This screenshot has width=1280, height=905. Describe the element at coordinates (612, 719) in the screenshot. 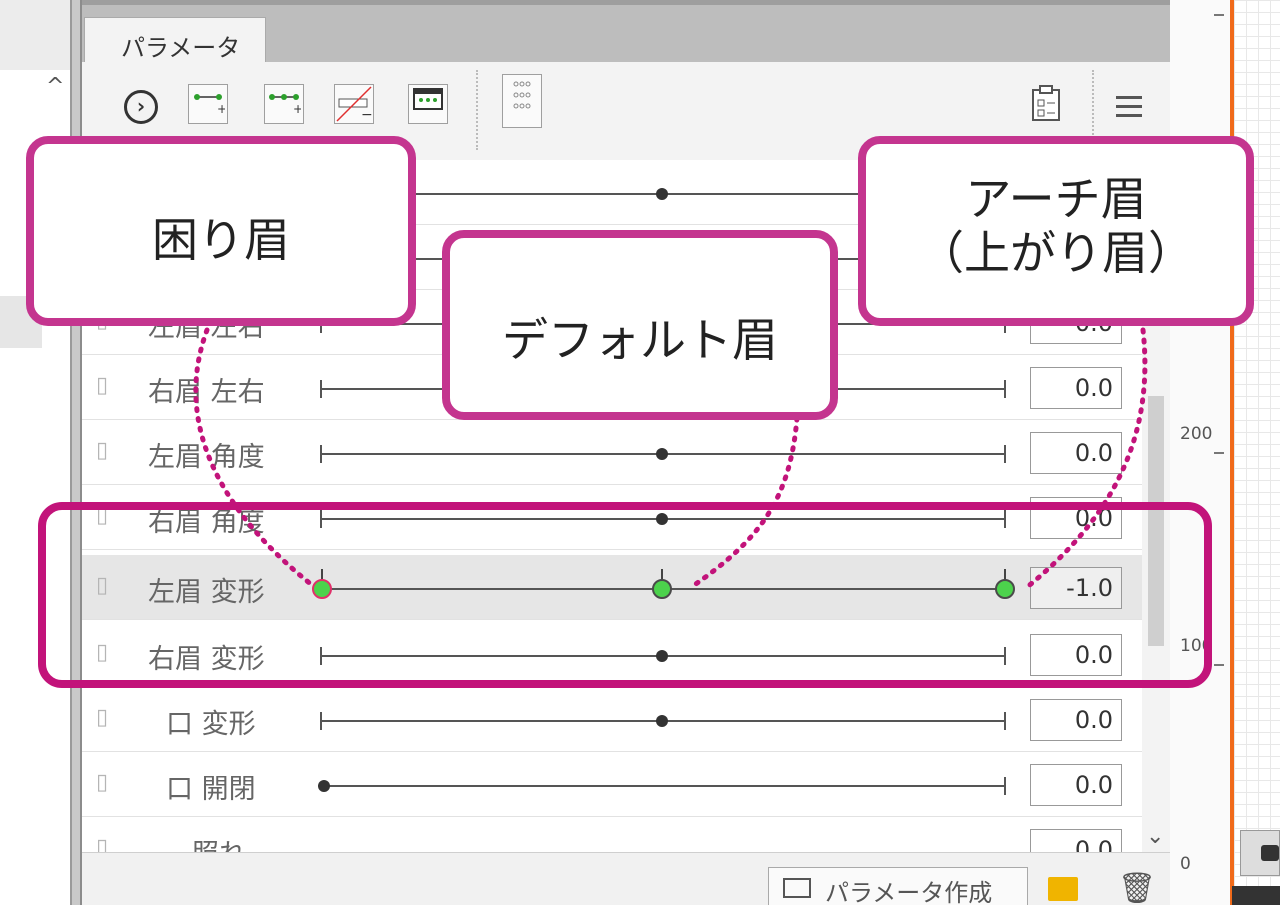

I see `parameter-row: ▯ 口 変形 0.0` at that location.